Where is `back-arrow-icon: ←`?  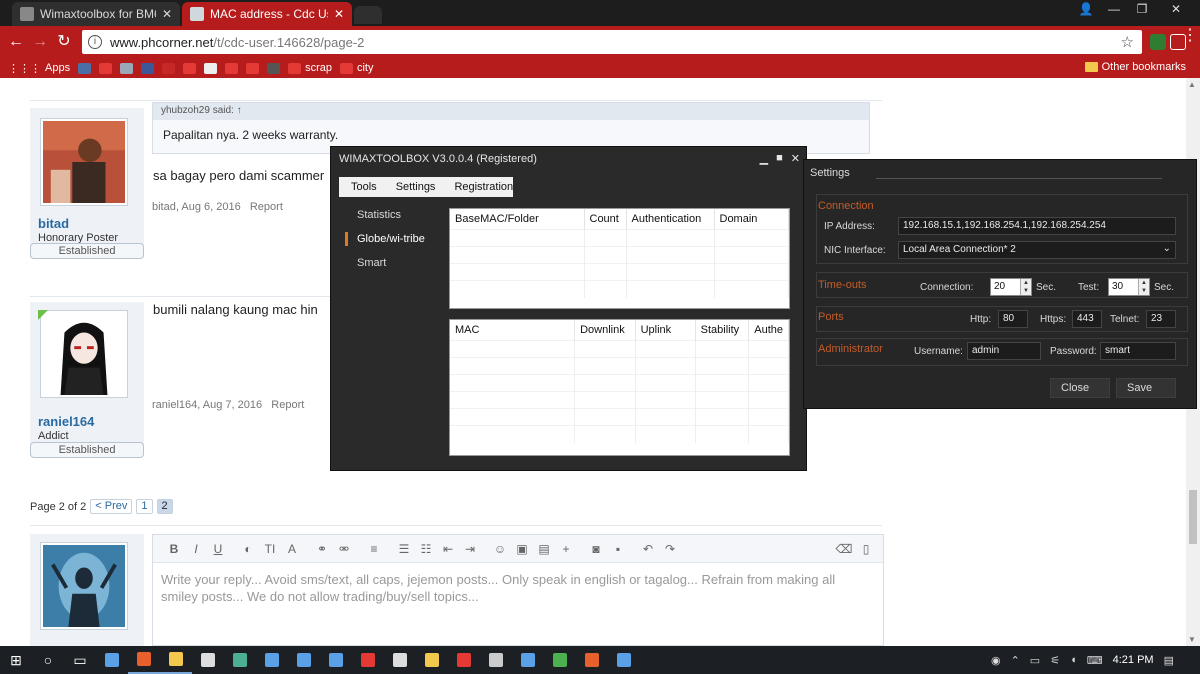
back-arrow-icon: ← is located at coordinates (16, 42).